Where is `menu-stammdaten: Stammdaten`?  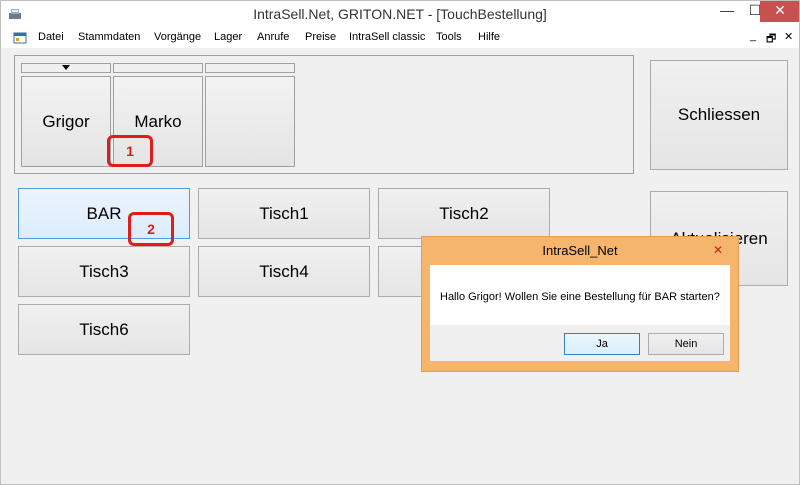
menu-stammdaten: Stammdaten is located at coordinates (109, 37).